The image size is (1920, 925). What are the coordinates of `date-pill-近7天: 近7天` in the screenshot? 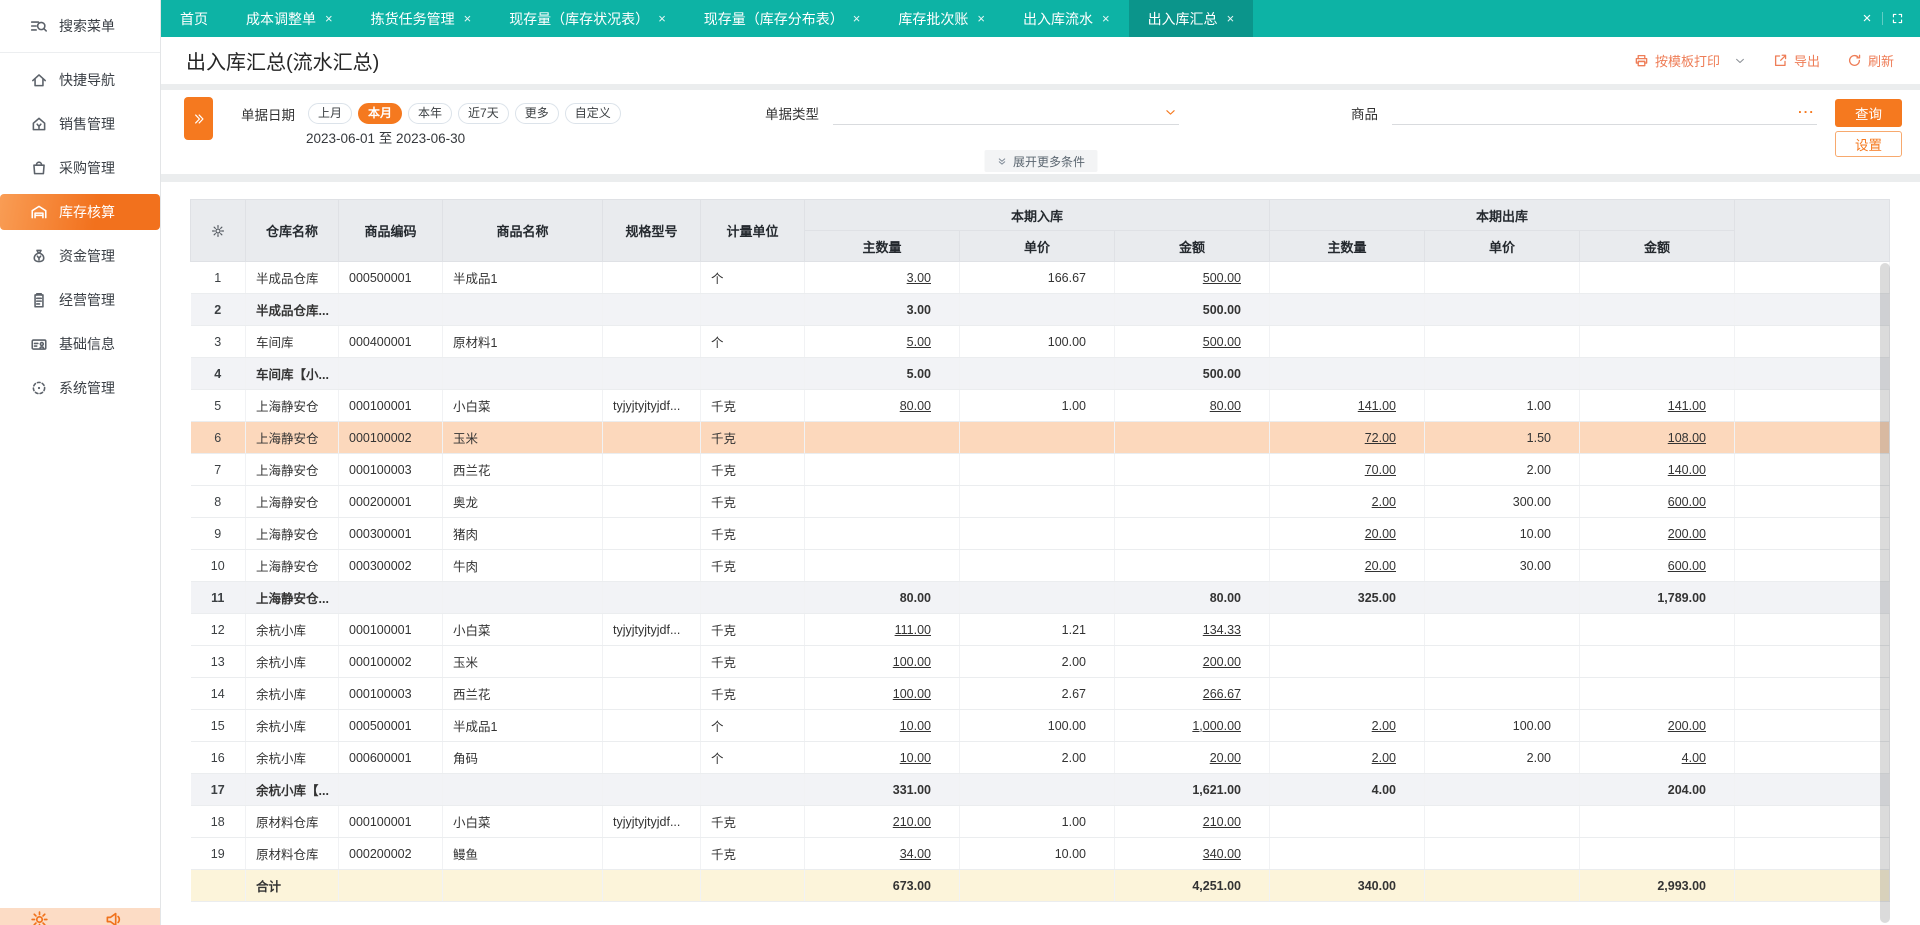 It's located at (483, 113).